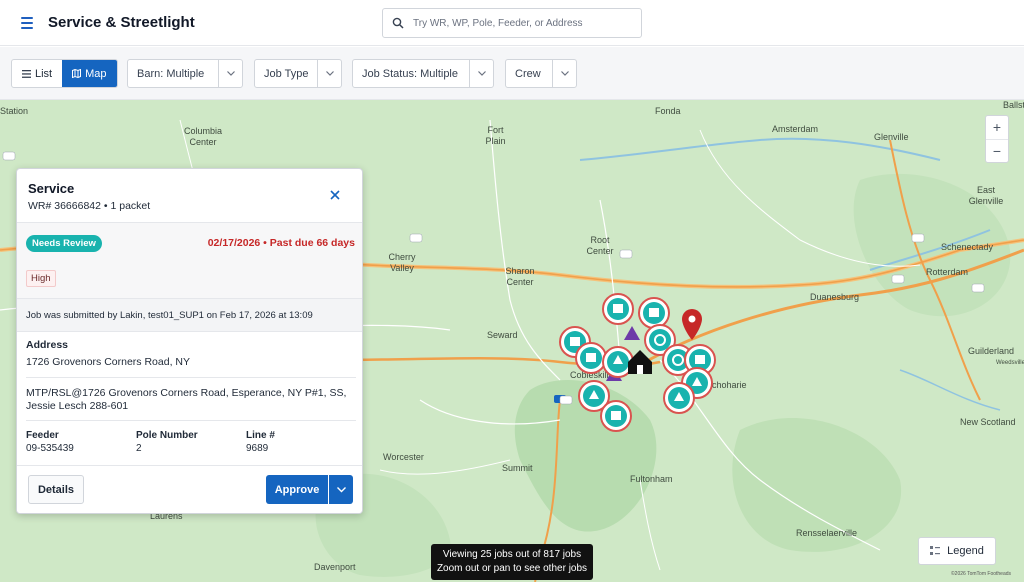 The height and width of the screenshot is (582, 1024). What do you see at coordinates (47, 345) in the screenshot?
I see `address-label: Address` at bounding box center [47, 345].